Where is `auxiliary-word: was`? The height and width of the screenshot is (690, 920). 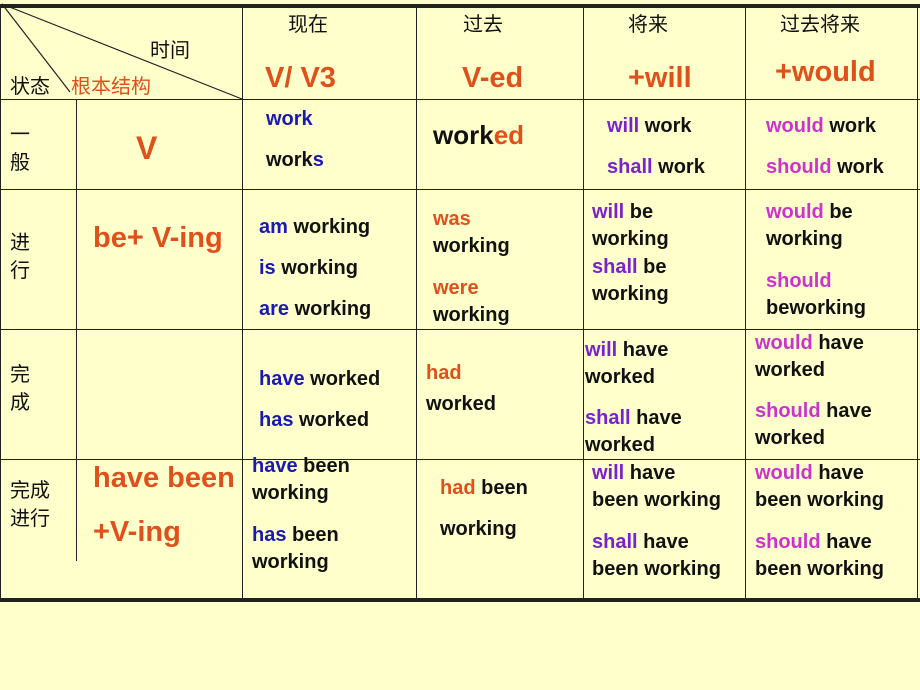
auxiliary-word: was is located at coordinates (452, 219).